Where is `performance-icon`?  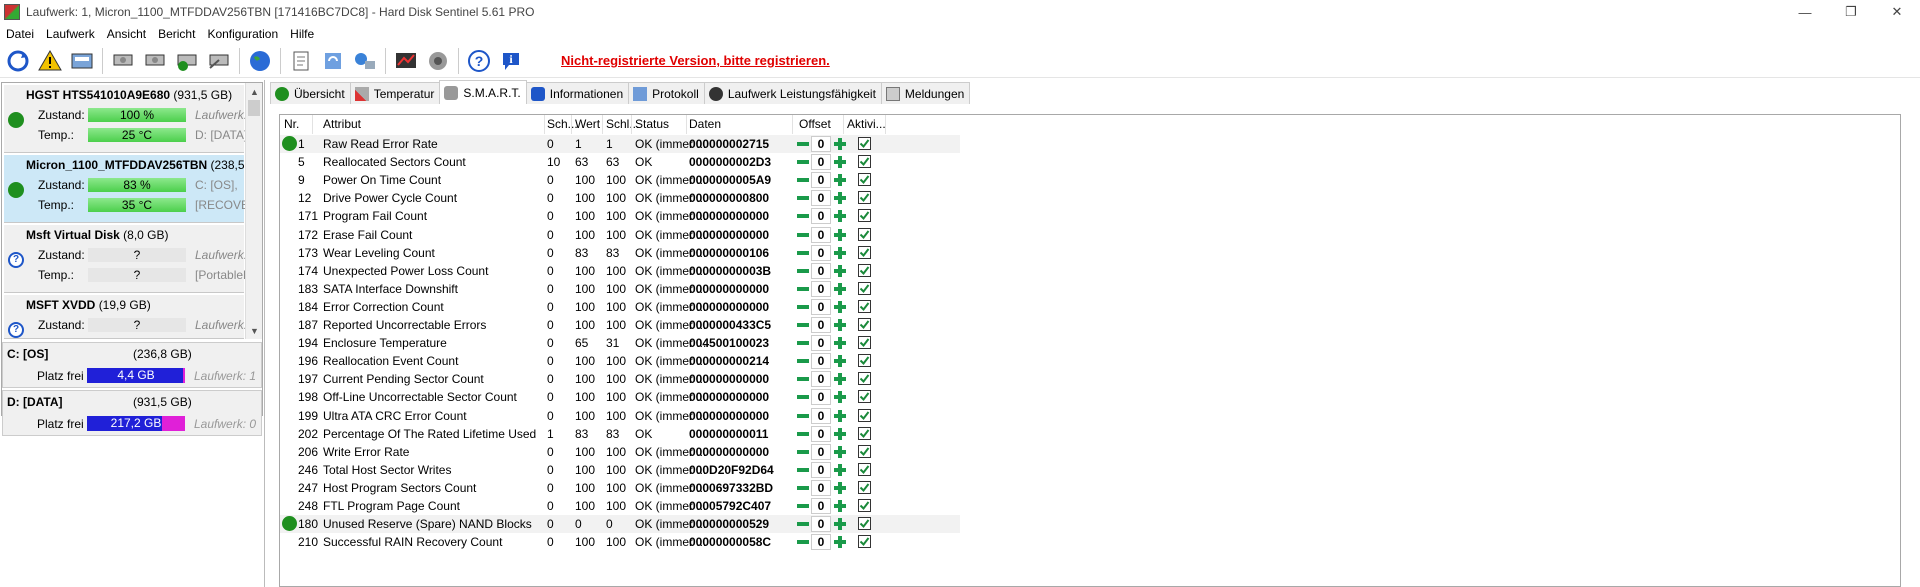
performance-icon is located at coordinates (406, 61).